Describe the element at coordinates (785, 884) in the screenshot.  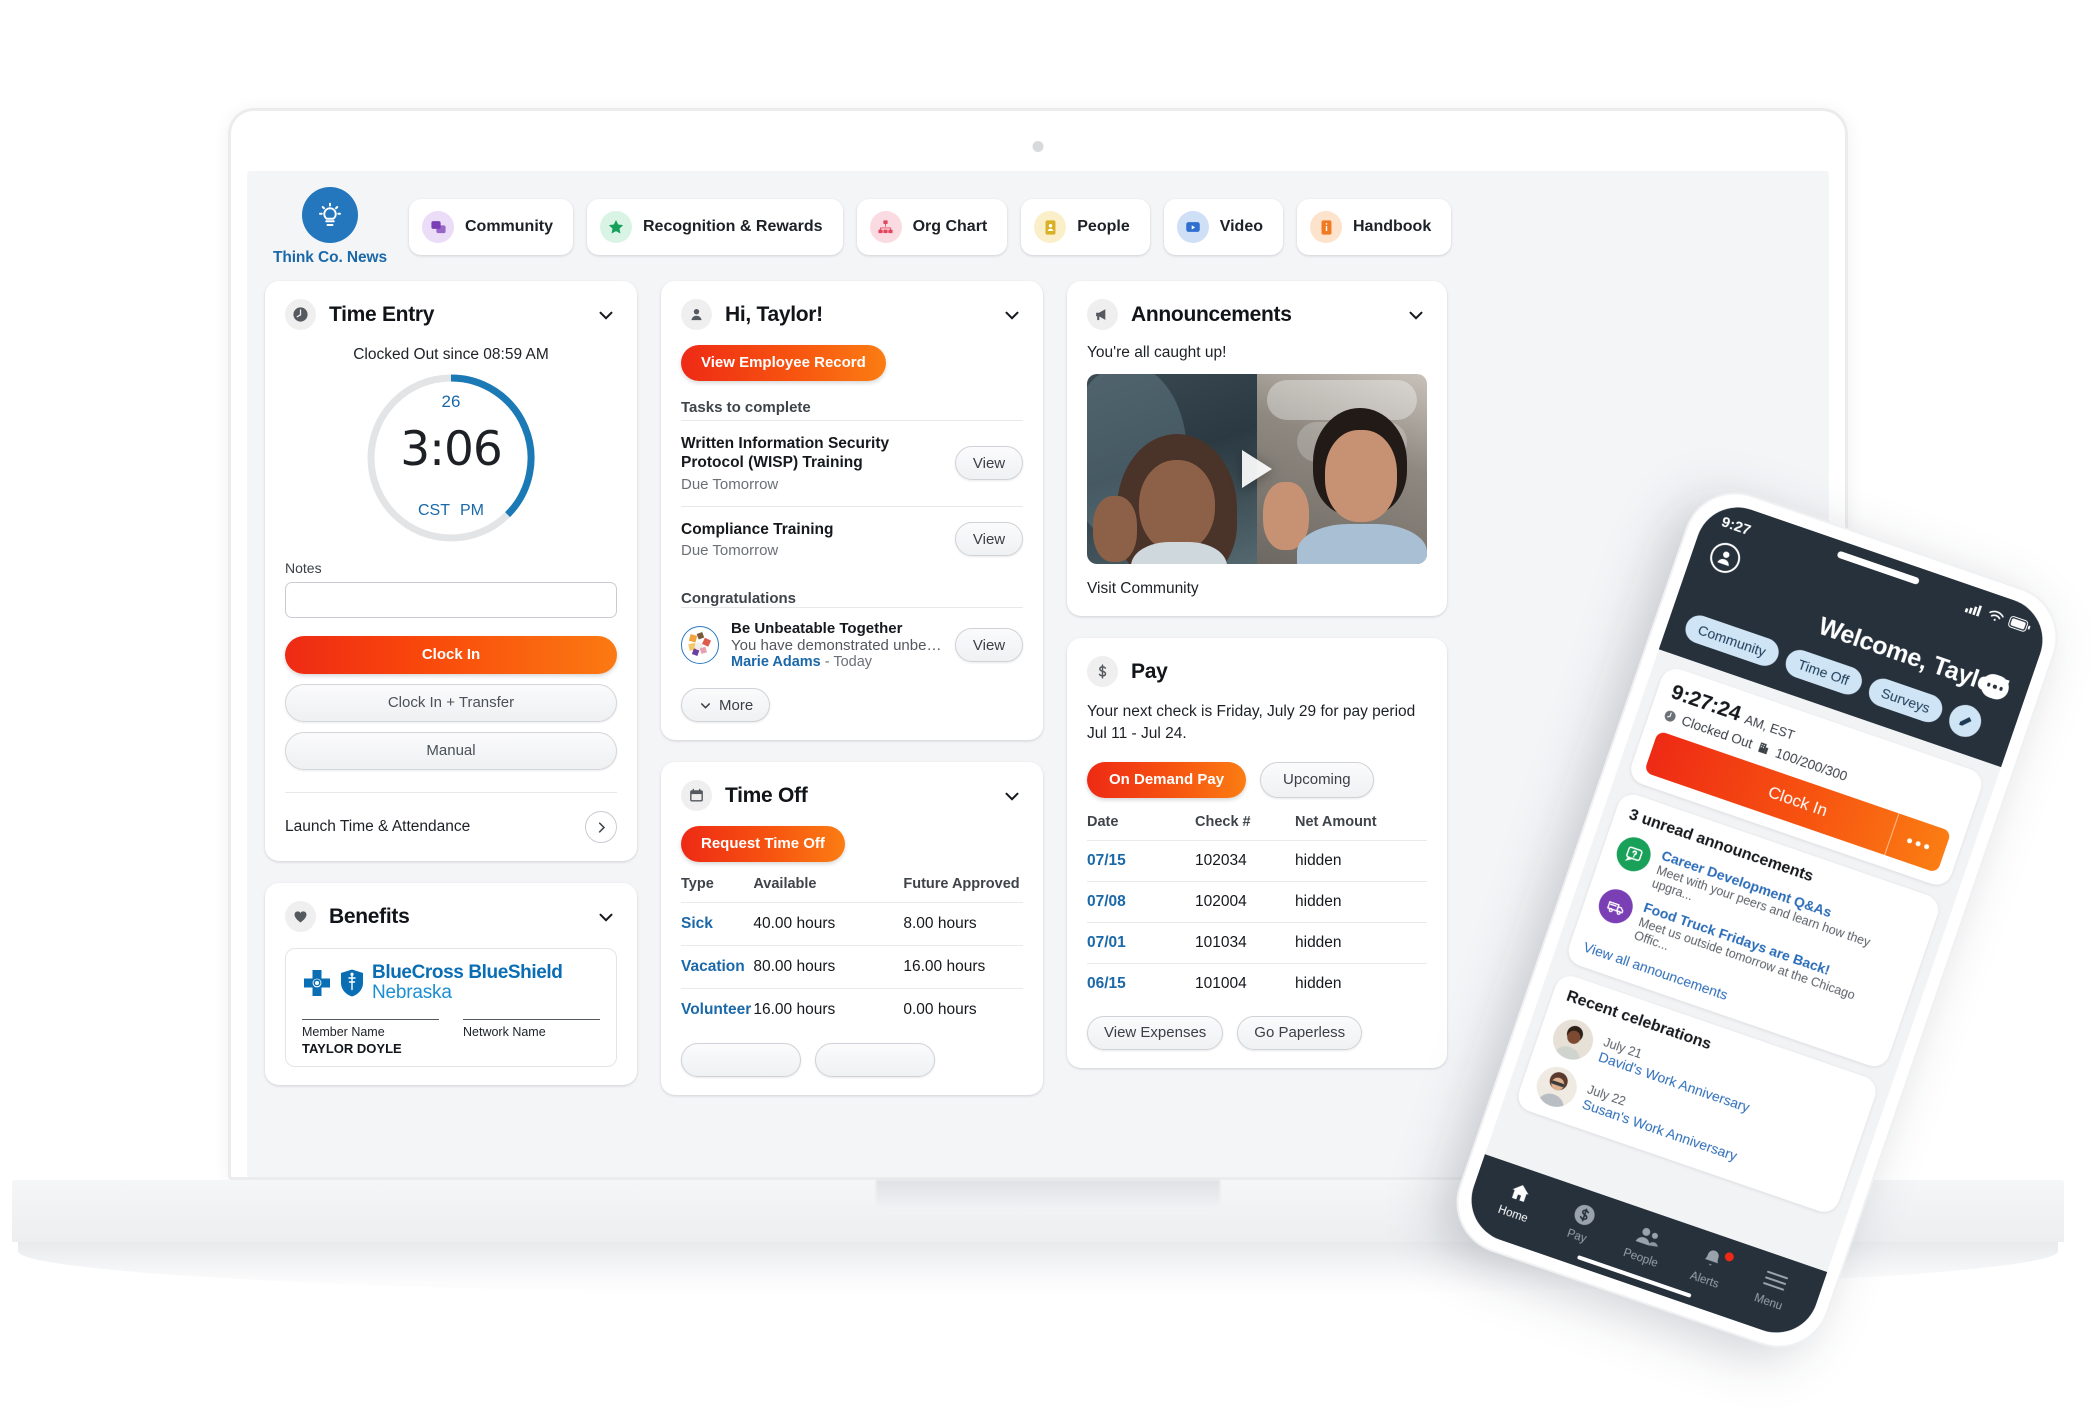
I see `column-header-available: Available` at that location.